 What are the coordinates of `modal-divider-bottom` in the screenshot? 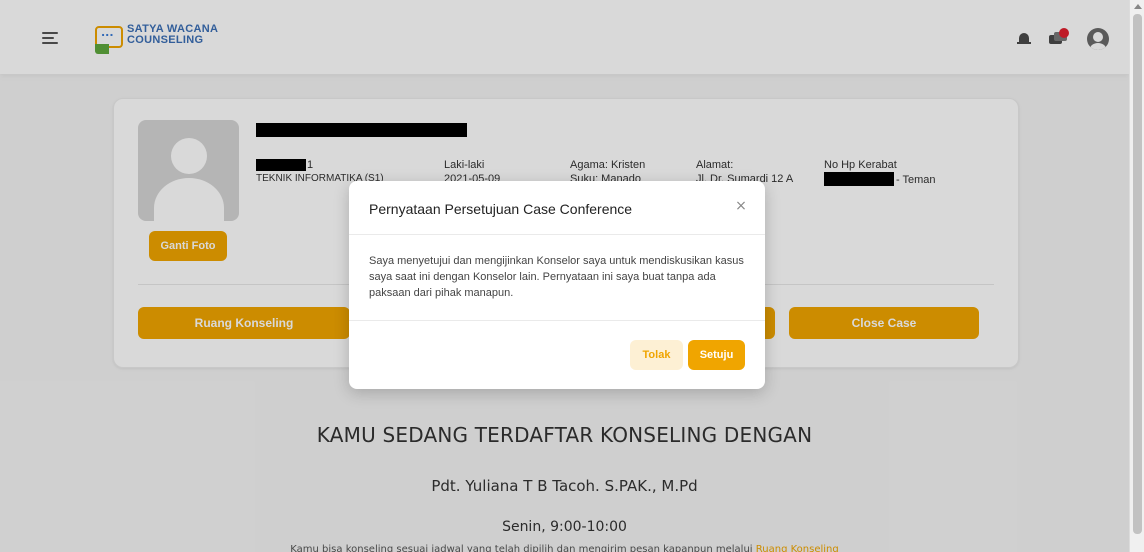 It's located at (557, 320).